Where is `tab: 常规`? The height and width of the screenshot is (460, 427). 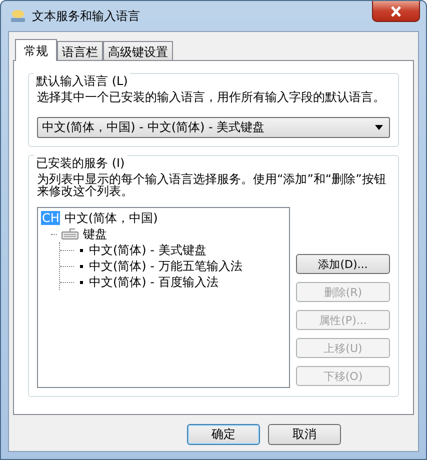 tab: 常规 is located at coordinates (36, 50).